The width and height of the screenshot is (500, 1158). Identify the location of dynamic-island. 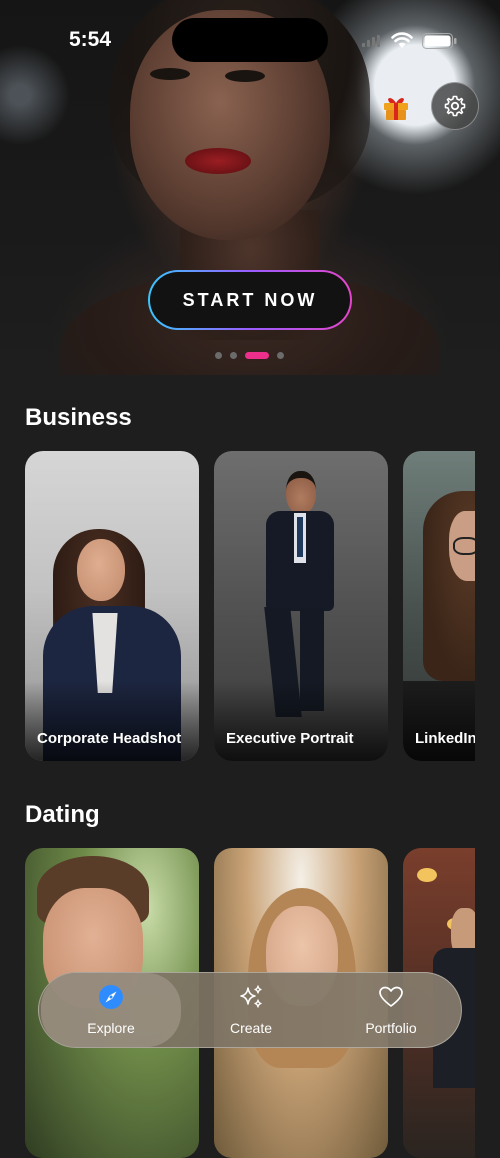
(250, 40).